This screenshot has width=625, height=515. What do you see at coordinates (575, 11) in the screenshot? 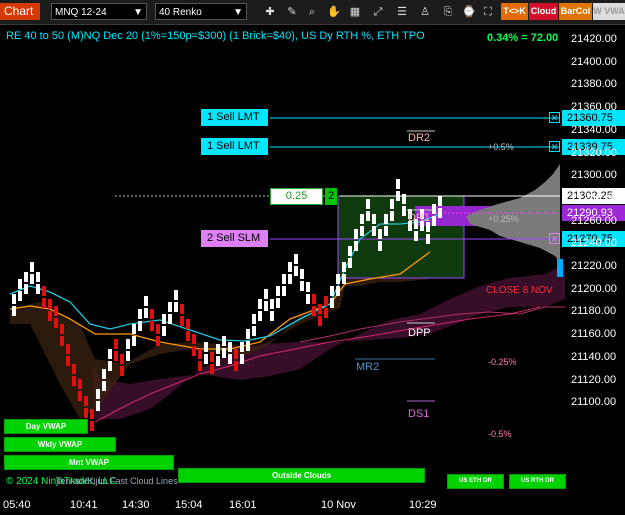
I see `barcol-button: BarCol` at bounding box center [575, 11].